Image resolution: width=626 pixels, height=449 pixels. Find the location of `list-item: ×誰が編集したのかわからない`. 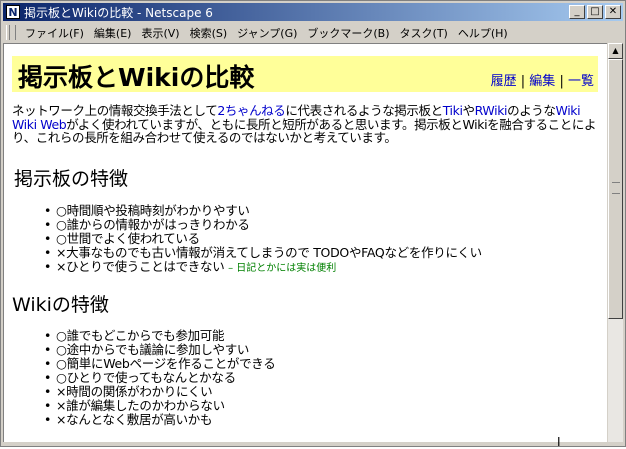

list-item: ×誰が編集したのかわからない is located at coordinates (159, 406).